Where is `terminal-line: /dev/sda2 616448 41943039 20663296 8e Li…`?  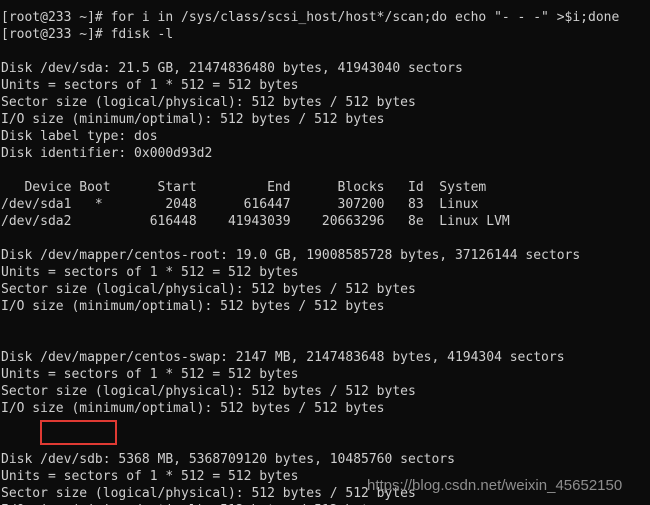
terminal-line: /dev/sda2 616448 41943039 20663296 8e Li… is located at coordinates (255, 221).